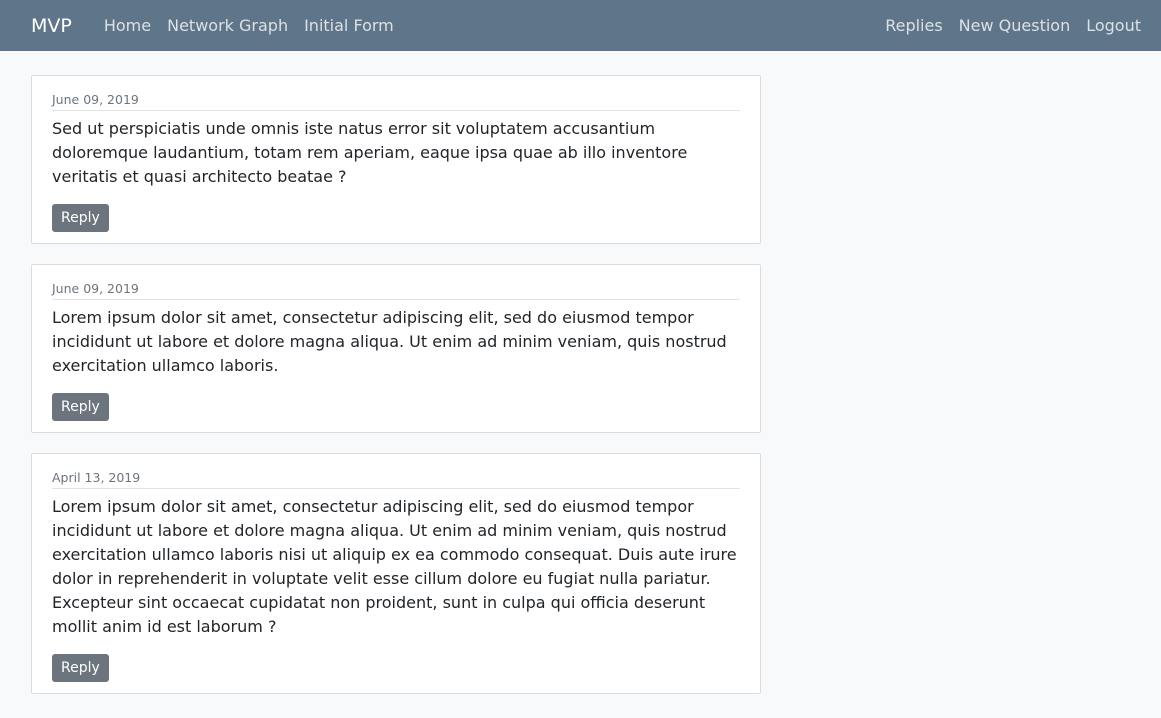 The width and height of the screenshot is (1161, 718). I want to click on brand-link: MVP, so click(51, 26).